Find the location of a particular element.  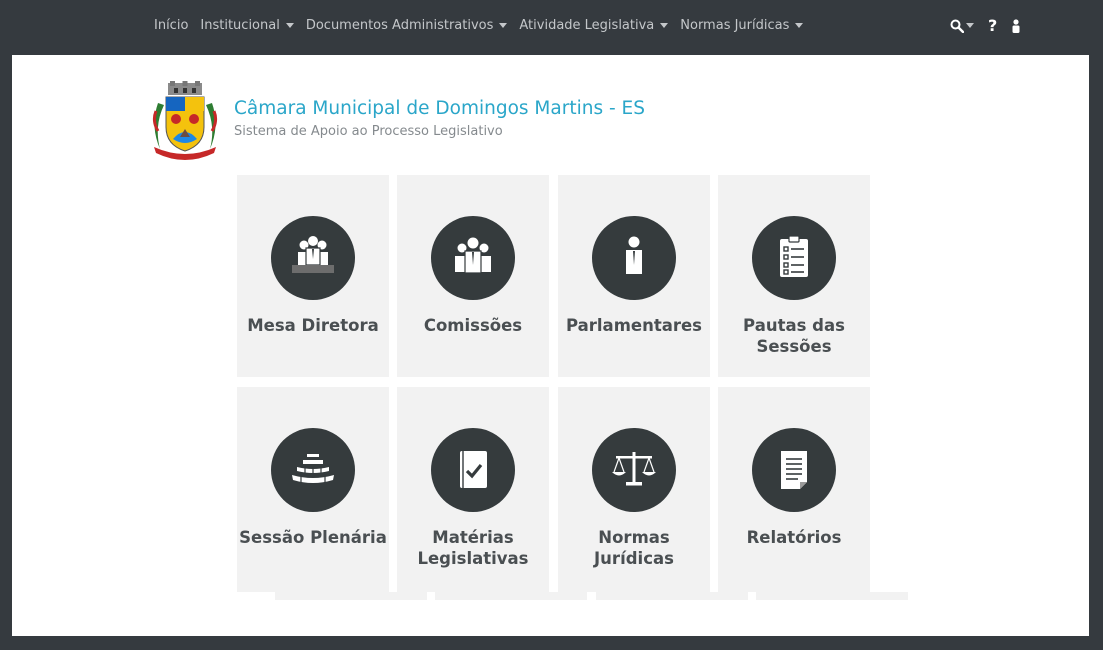

nav-item-normas-juridicas: Normas Jurídicas is located at coordinates (741, 25).